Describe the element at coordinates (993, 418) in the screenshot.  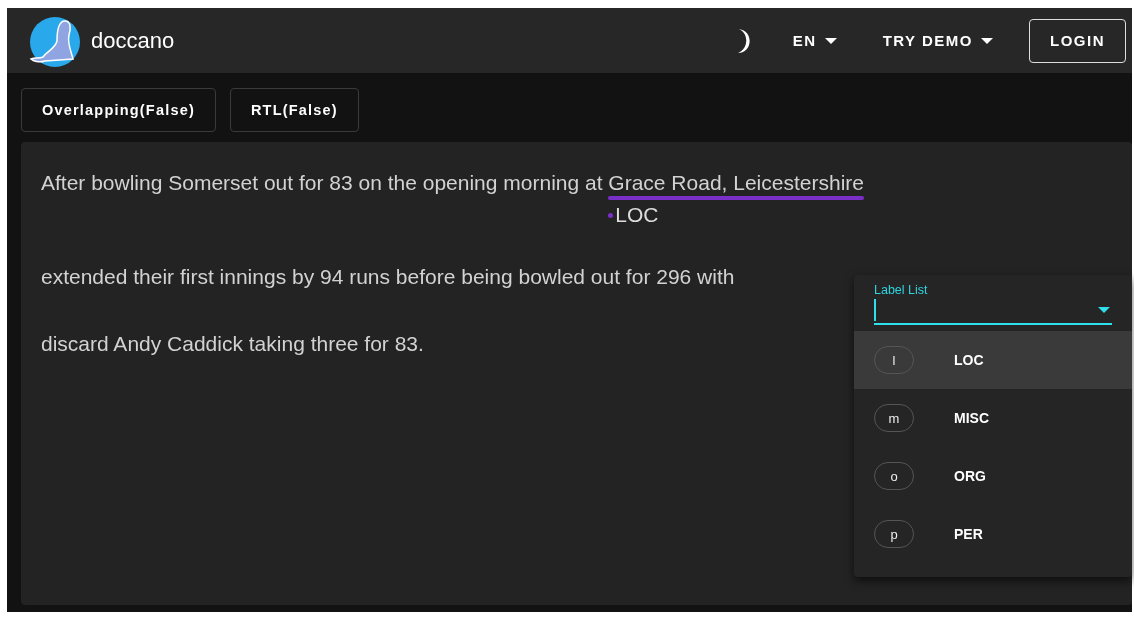
I see `label-menu-item: m MISC` at that location.